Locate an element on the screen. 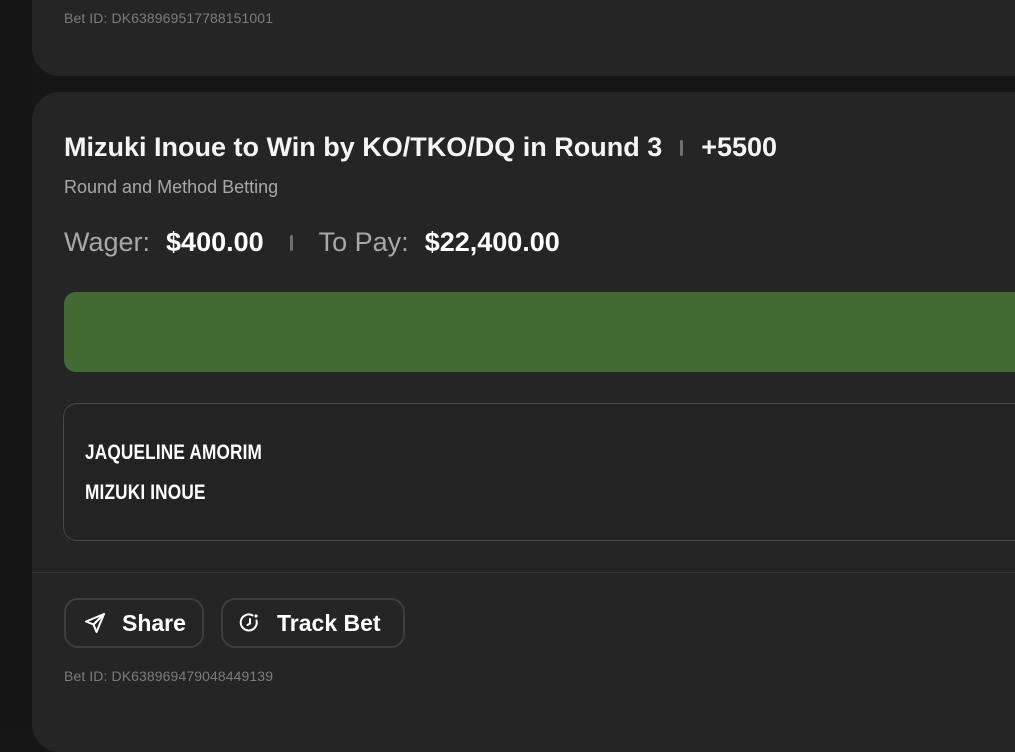 The height and width of the screenshot is (752, 1015). bet-odds: +5500 is located at coordinates (739, 147).